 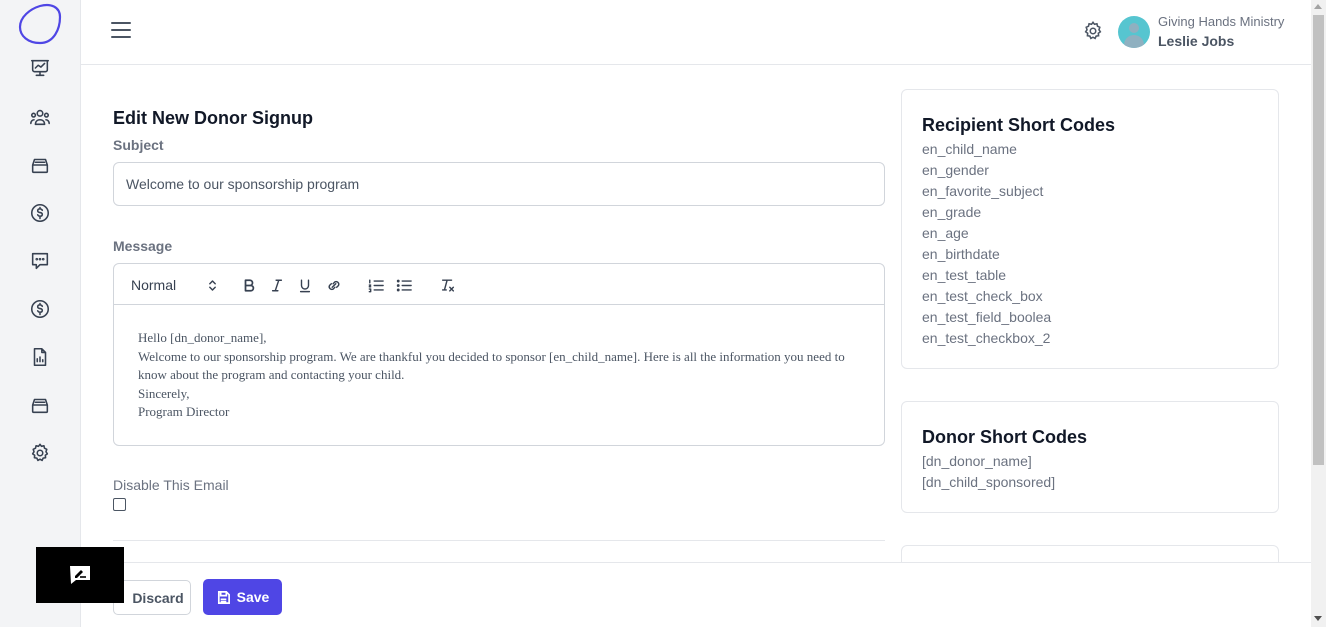 I want to click on link-button, so click(x=334, y=285).